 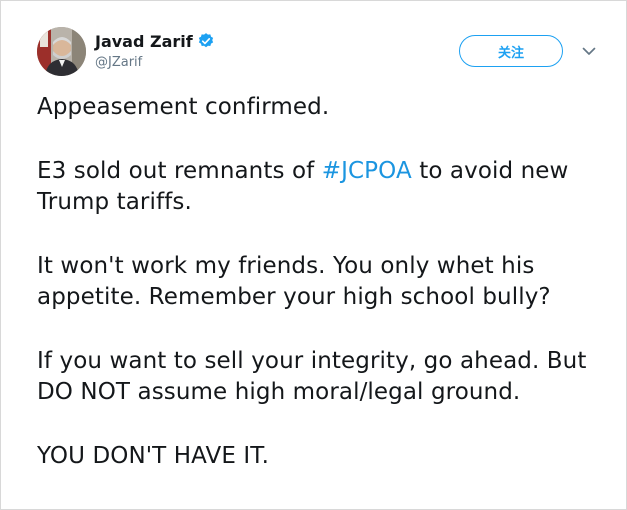 I want to click on tweet-text-segment: E3 sold out remnants of, so click(x=179, y=171).